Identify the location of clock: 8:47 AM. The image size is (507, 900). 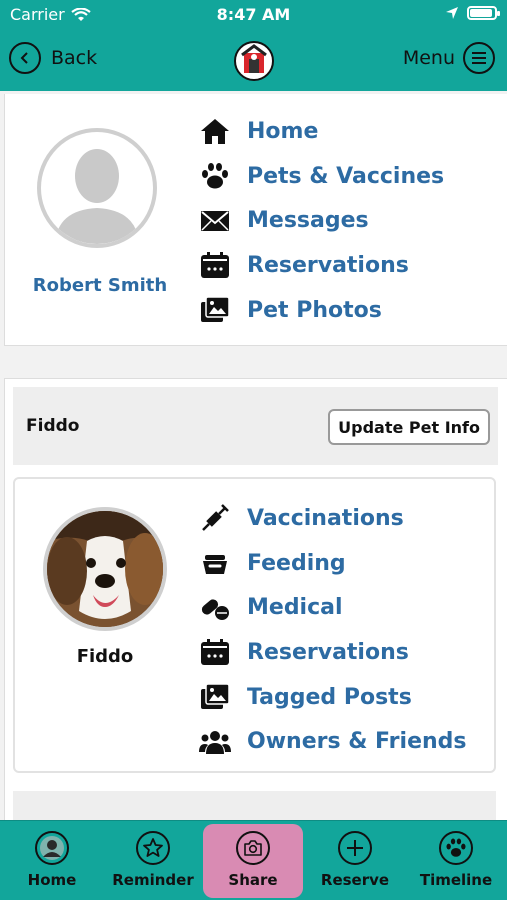
(253, 14).